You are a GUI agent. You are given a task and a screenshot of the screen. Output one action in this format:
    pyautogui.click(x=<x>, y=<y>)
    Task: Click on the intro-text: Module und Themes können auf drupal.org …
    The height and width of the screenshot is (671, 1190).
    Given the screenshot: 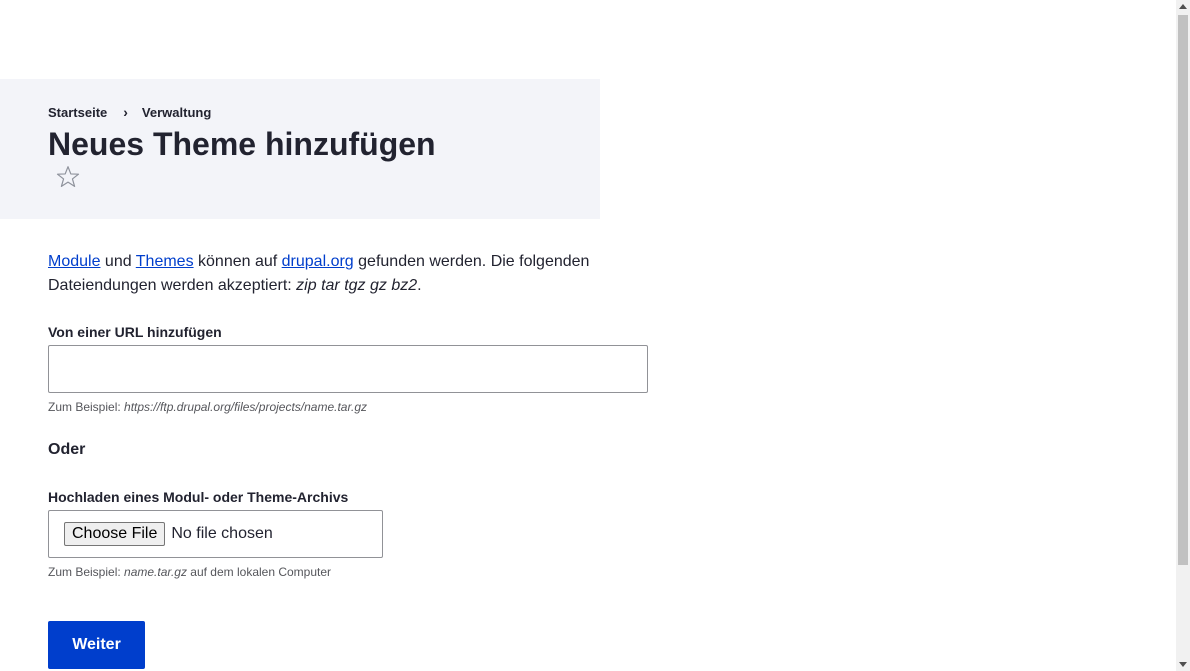 What is the action you would take?
    pyautogui.click(x=333, y=274)
    